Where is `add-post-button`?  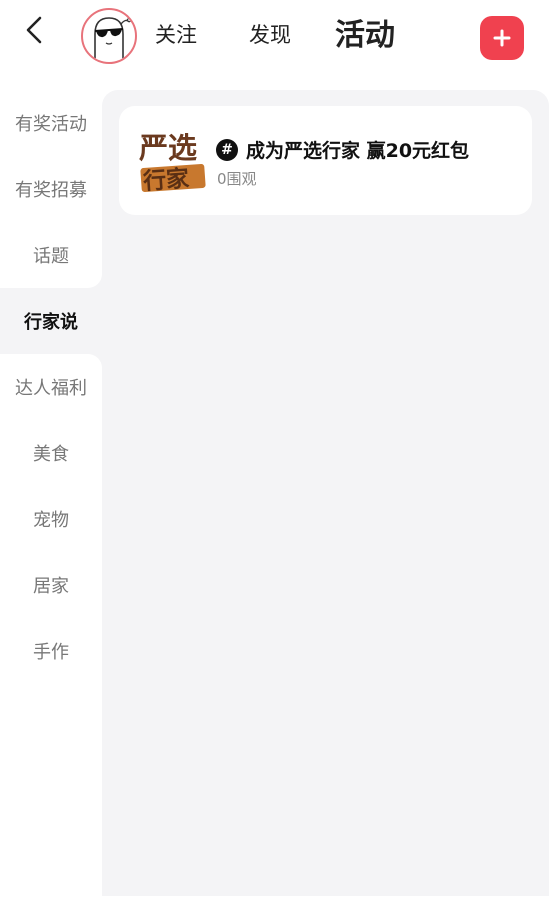
add-post-button is located at coordinates (502, 38).